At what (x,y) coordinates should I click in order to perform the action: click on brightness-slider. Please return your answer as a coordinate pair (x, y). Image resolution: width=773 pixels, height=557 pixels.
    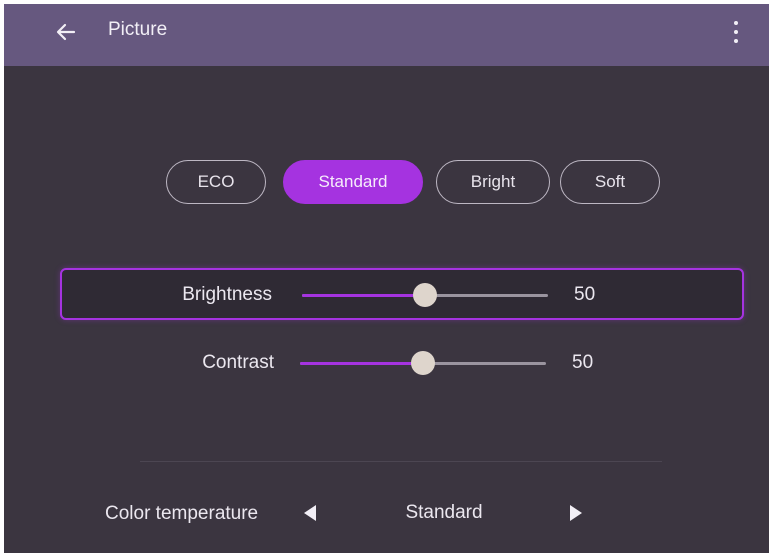
    Looking at the image, I should click on (425, 295).